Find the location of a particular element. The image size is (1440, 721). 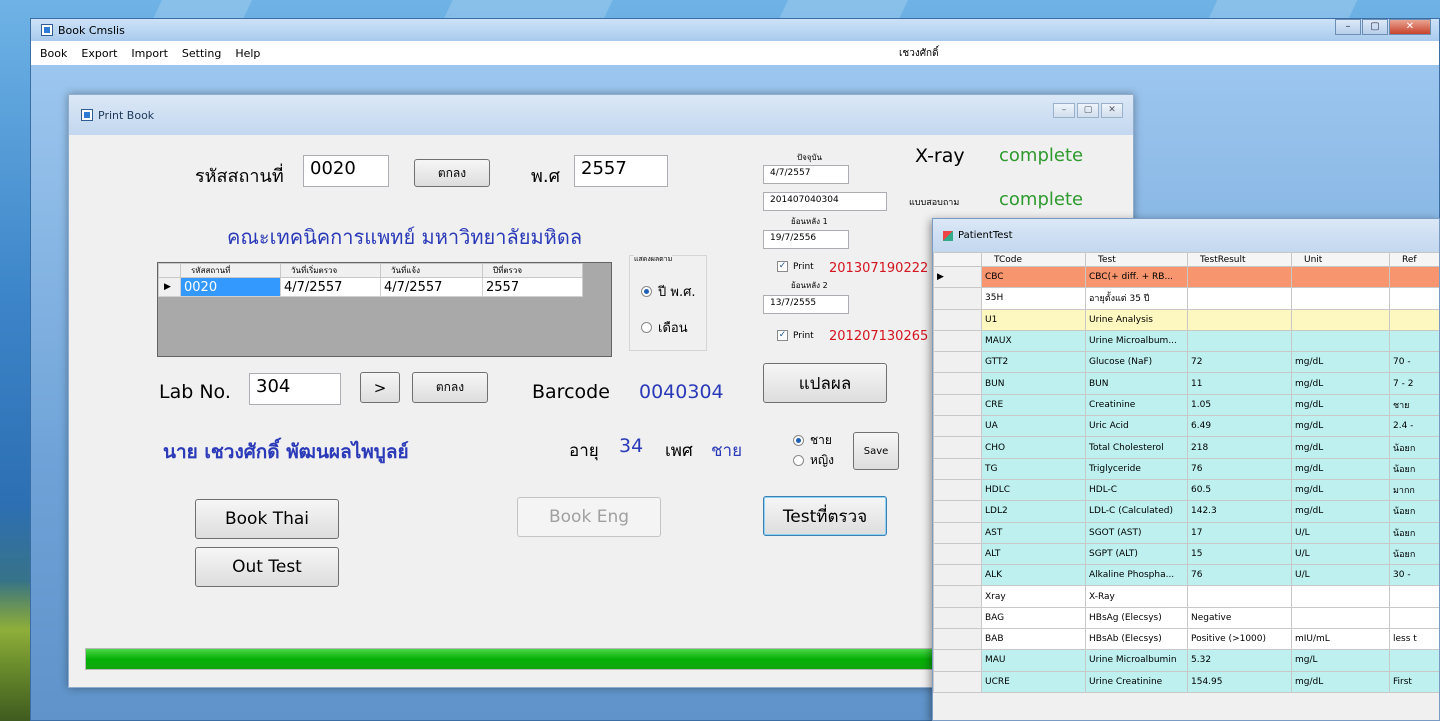

book-thai-button: Book Thai is located at coordinates (267, 519).